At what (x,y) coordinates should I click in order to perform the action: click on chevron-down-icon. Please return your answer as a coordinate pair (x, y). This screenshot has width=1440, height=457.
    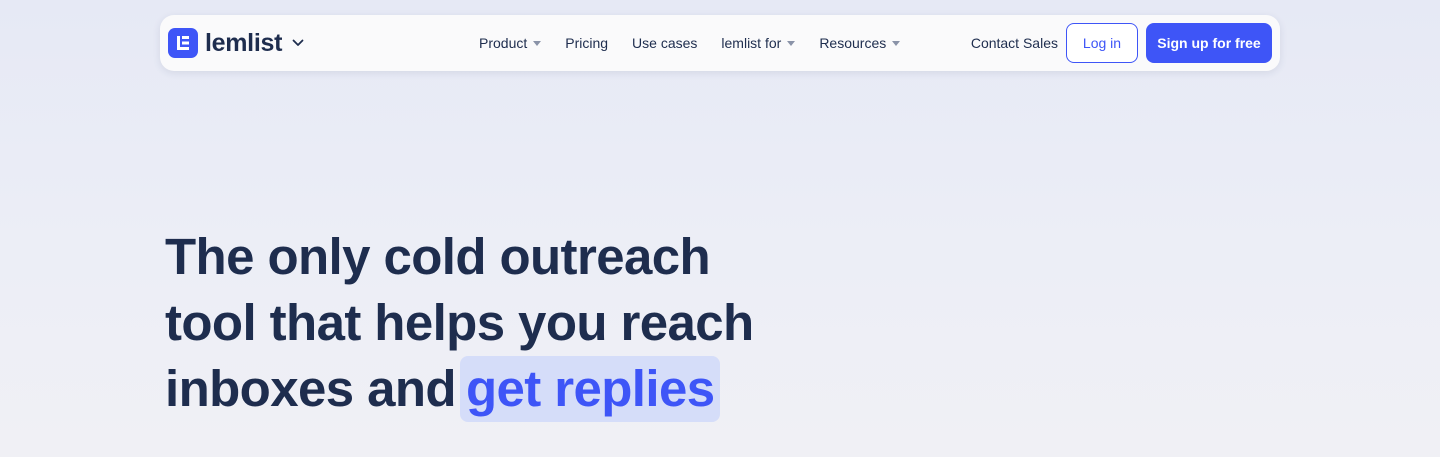
    Looking at the image, I should click on (298, 43).